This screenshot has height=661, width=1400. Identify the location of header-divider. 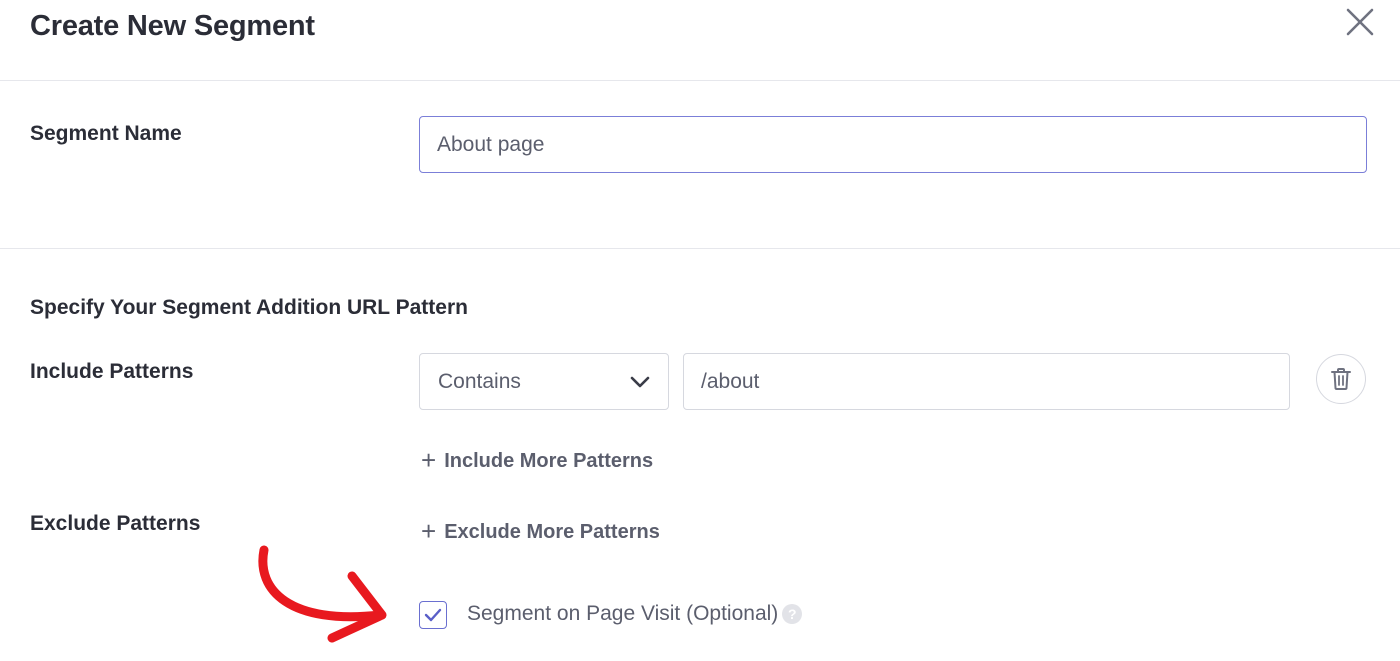
(700, 80).